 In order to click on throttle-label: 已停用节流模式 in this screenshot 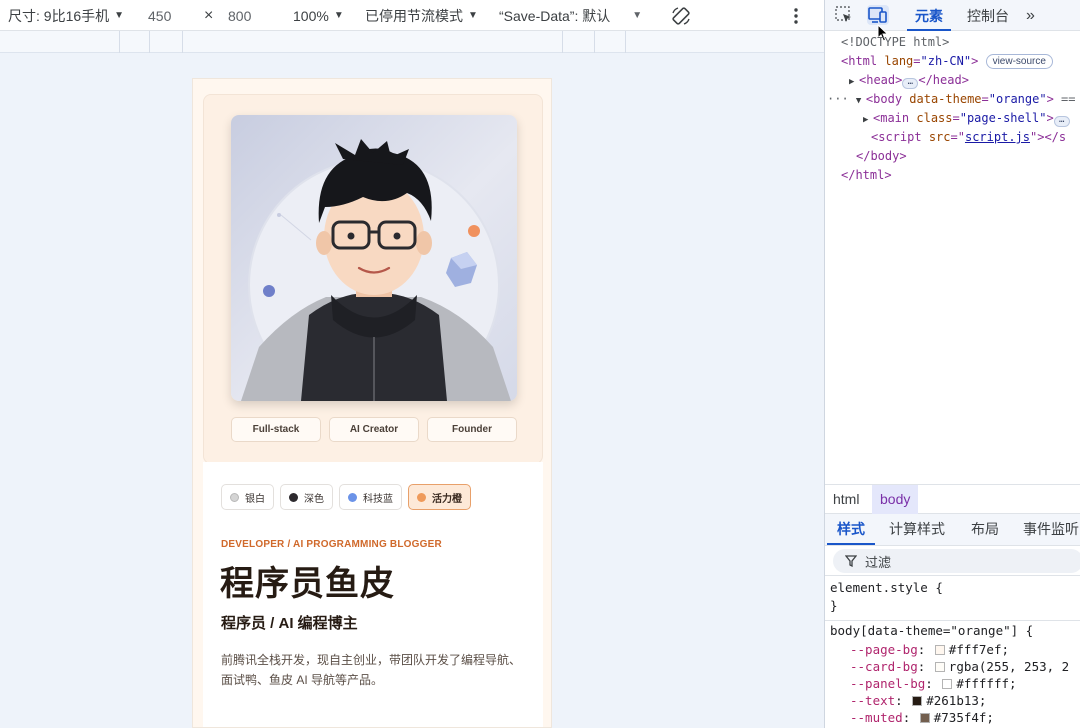, I will do `click(414, 15)`.